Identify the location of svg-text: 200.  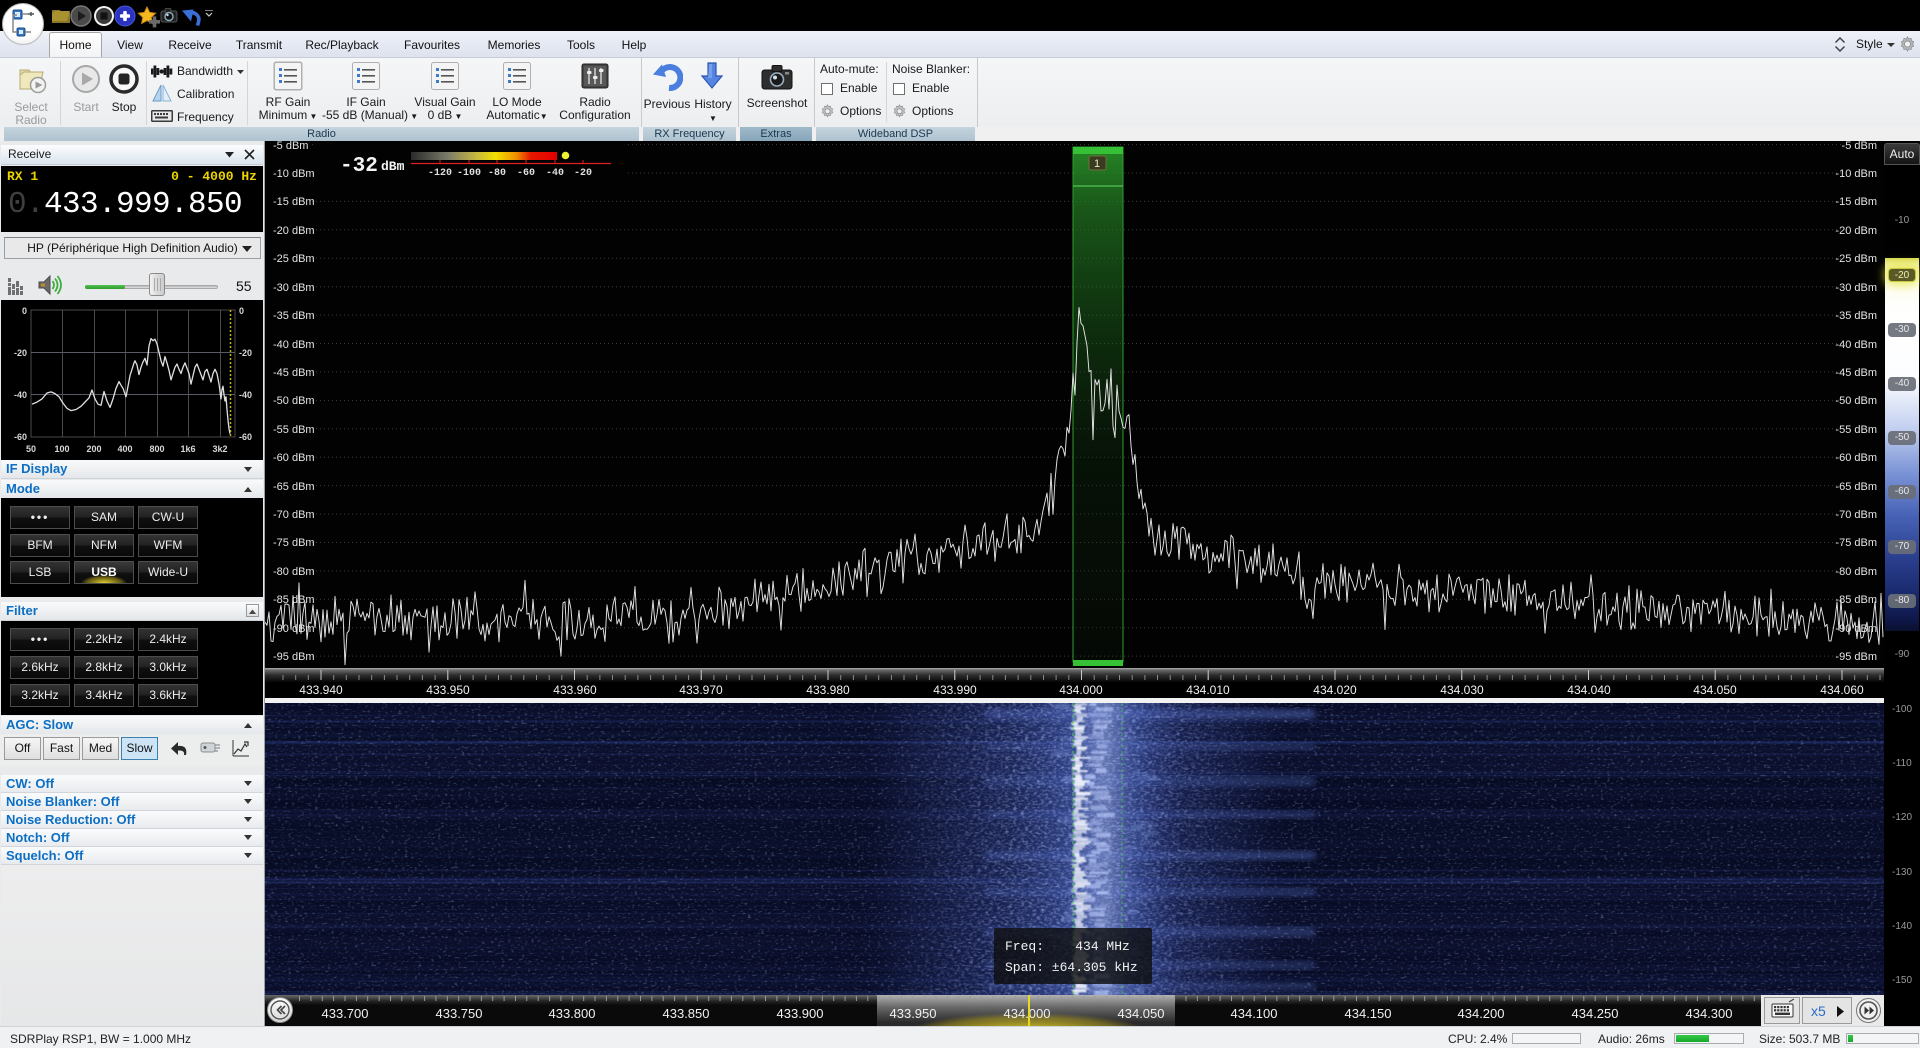
(93, 449).